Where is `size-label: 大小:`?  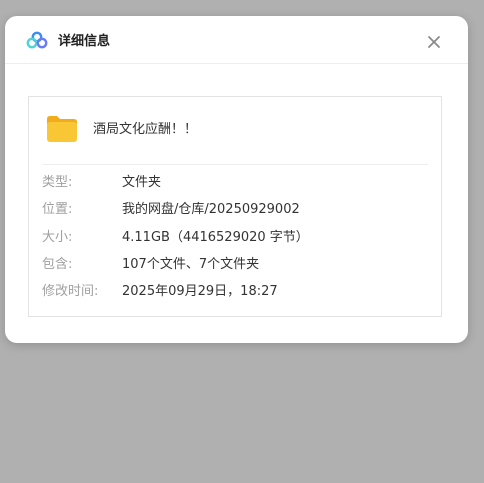
size-label: 大小: is located at coordinates (57, 237).